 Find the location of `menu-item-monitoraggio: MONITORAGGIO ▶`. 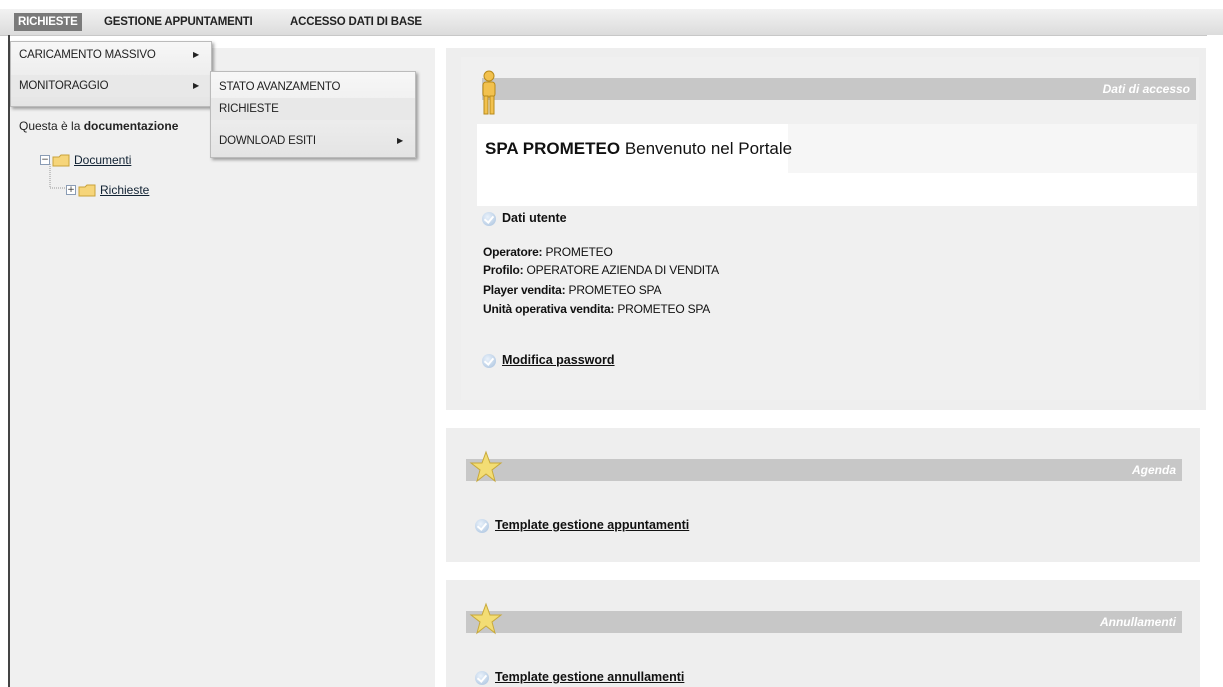

menu-item-monitoraggio: MONITORAGGIO ▶ is located at coordinates (111, 86).